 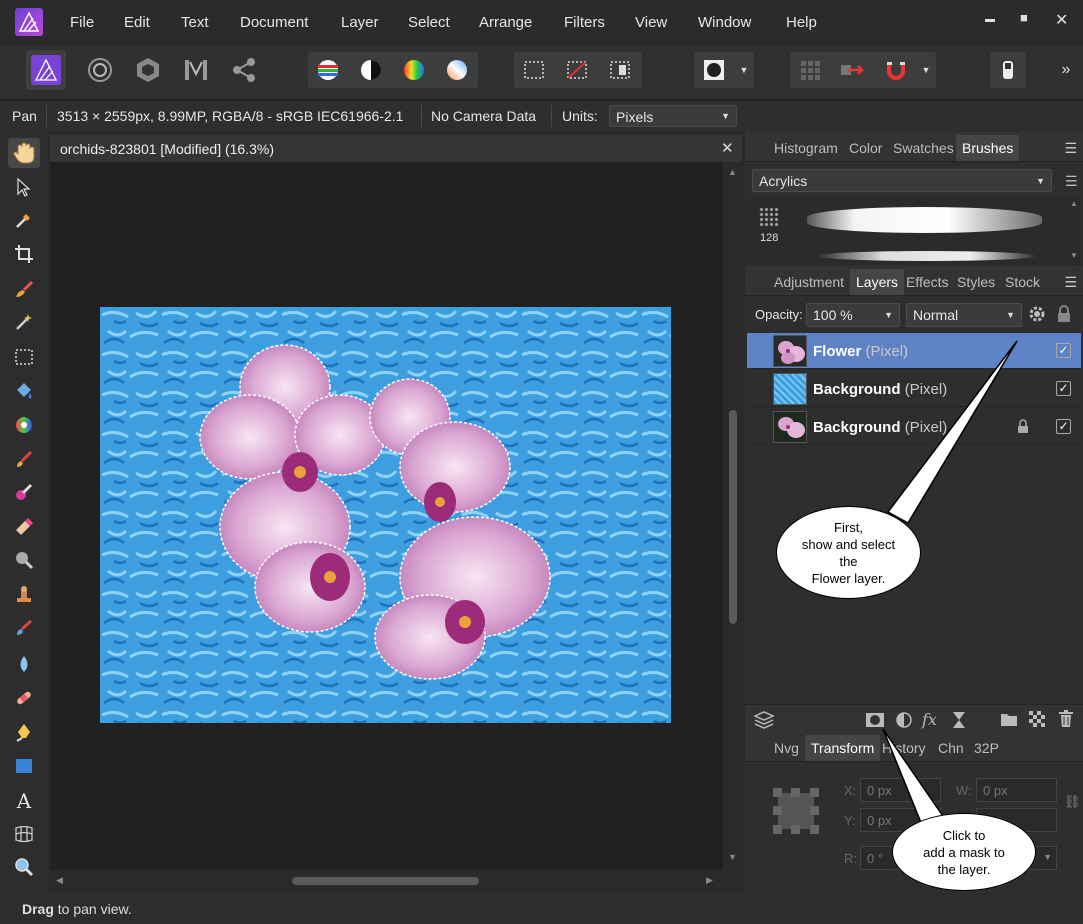 I want to click on lock-icon, so click(x=1064, y=314).